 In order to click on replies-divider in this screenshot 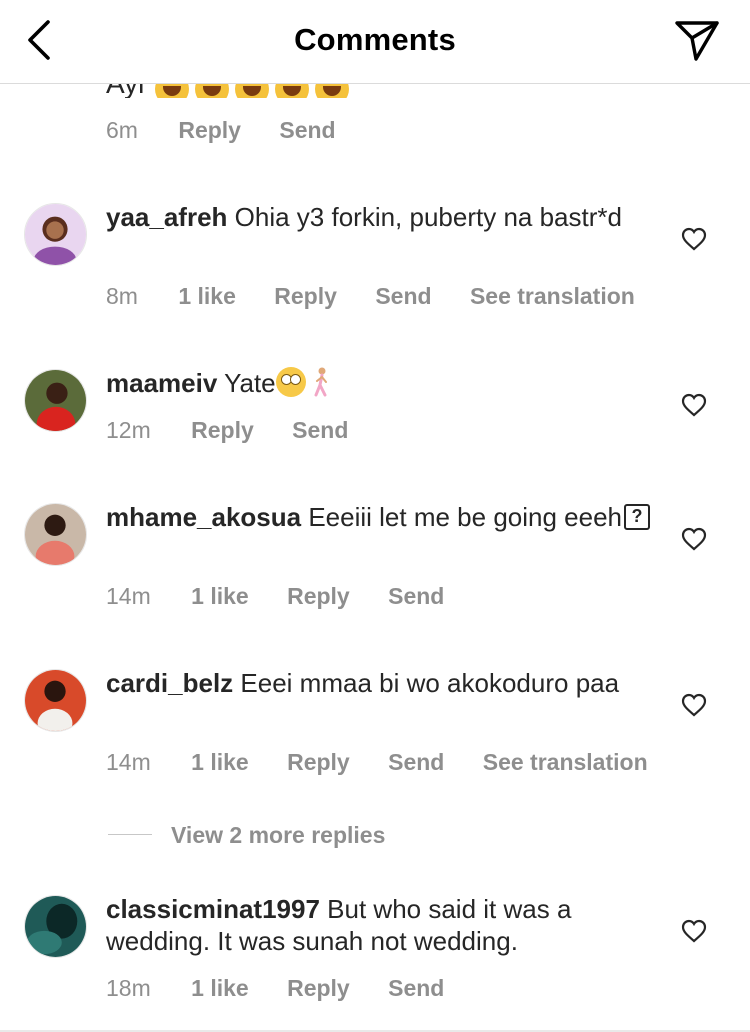, I will do `click(130, 834)`.